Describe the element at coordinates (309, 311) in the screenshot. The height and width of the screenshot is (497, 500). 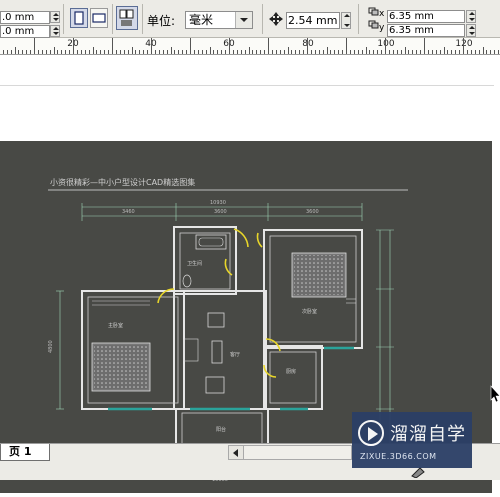
I see `room-label-second-bedroom: 次卧室` at that location.